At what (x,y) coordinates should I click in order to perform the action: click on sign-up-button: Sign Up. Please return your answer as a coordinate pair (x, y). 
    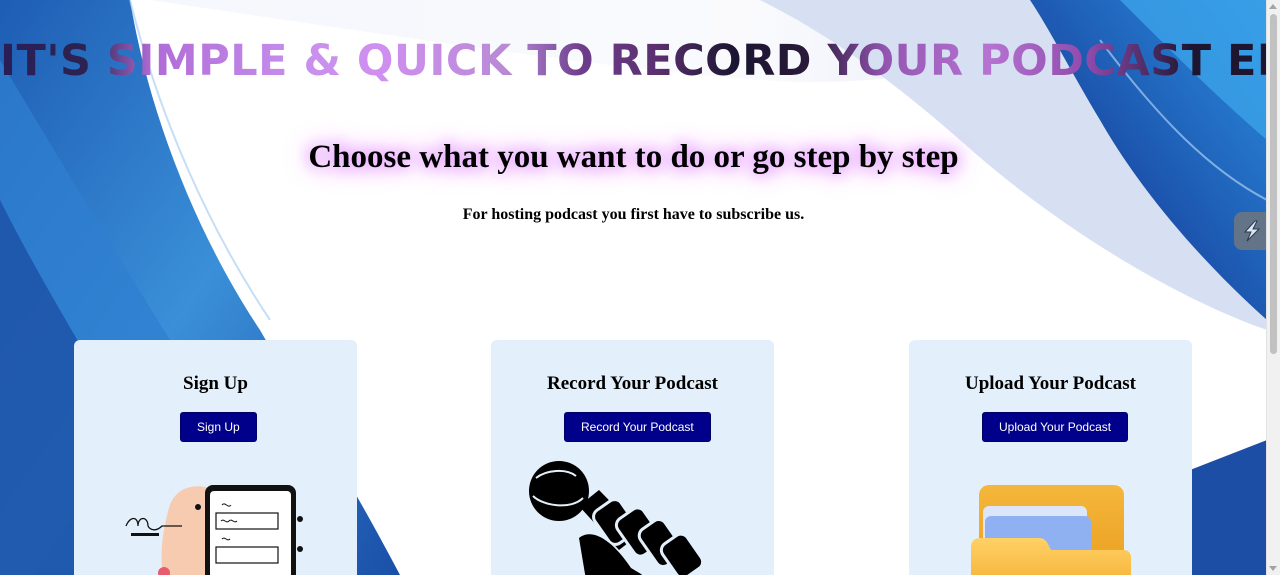
    Looking at the image, I should click on (218, 427).